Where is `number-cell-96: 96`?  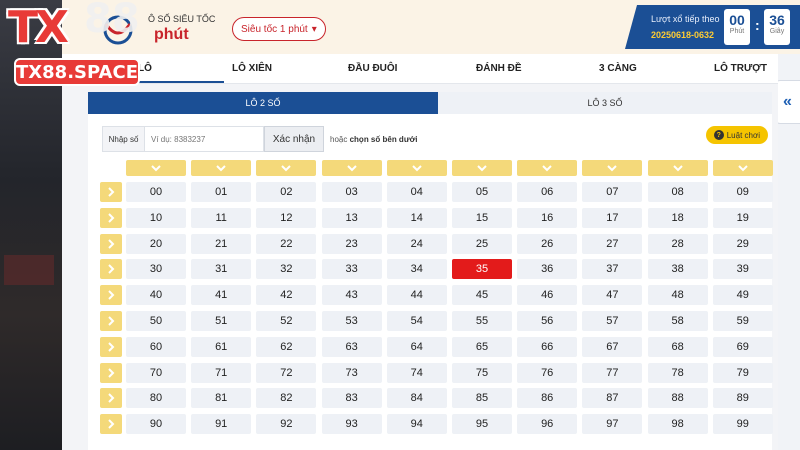 number-cell-96: 96 is located at coordinates (547, 424).